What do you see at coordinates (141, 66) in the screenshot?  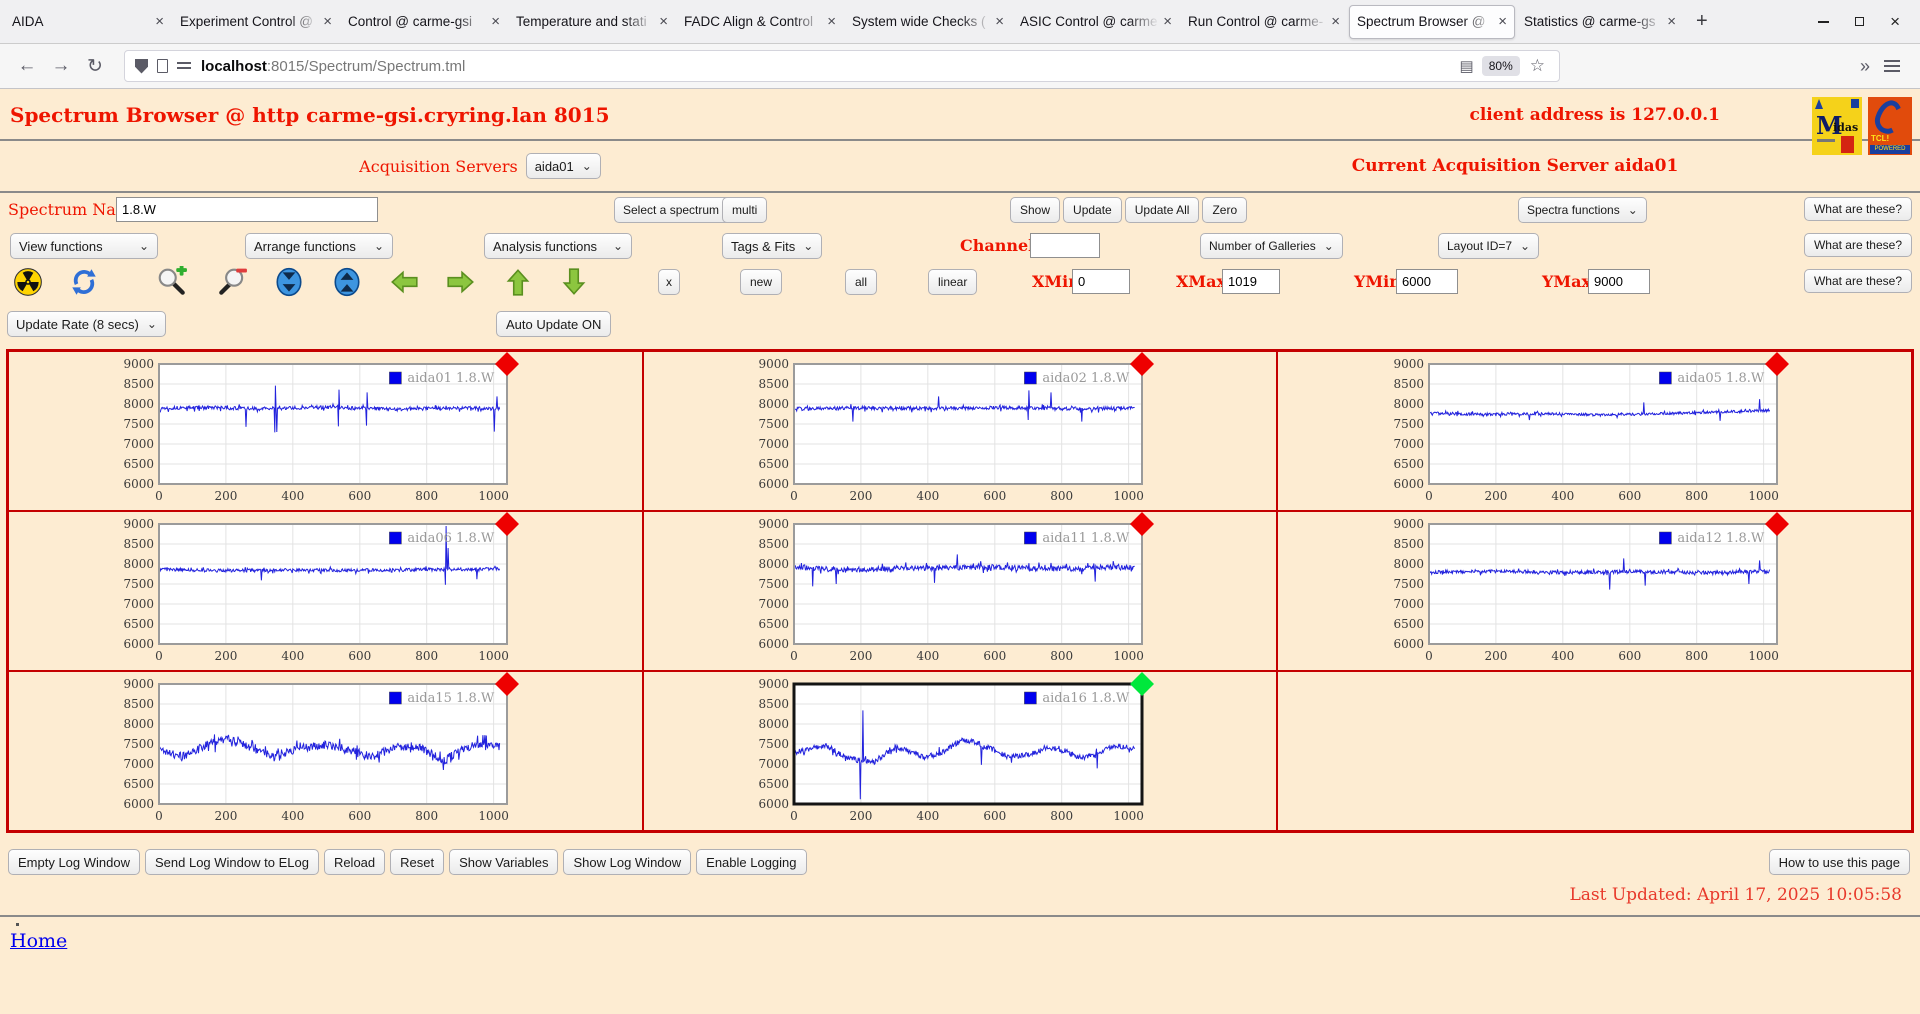 I see `shield-icon` at bounding box center [141, 66].